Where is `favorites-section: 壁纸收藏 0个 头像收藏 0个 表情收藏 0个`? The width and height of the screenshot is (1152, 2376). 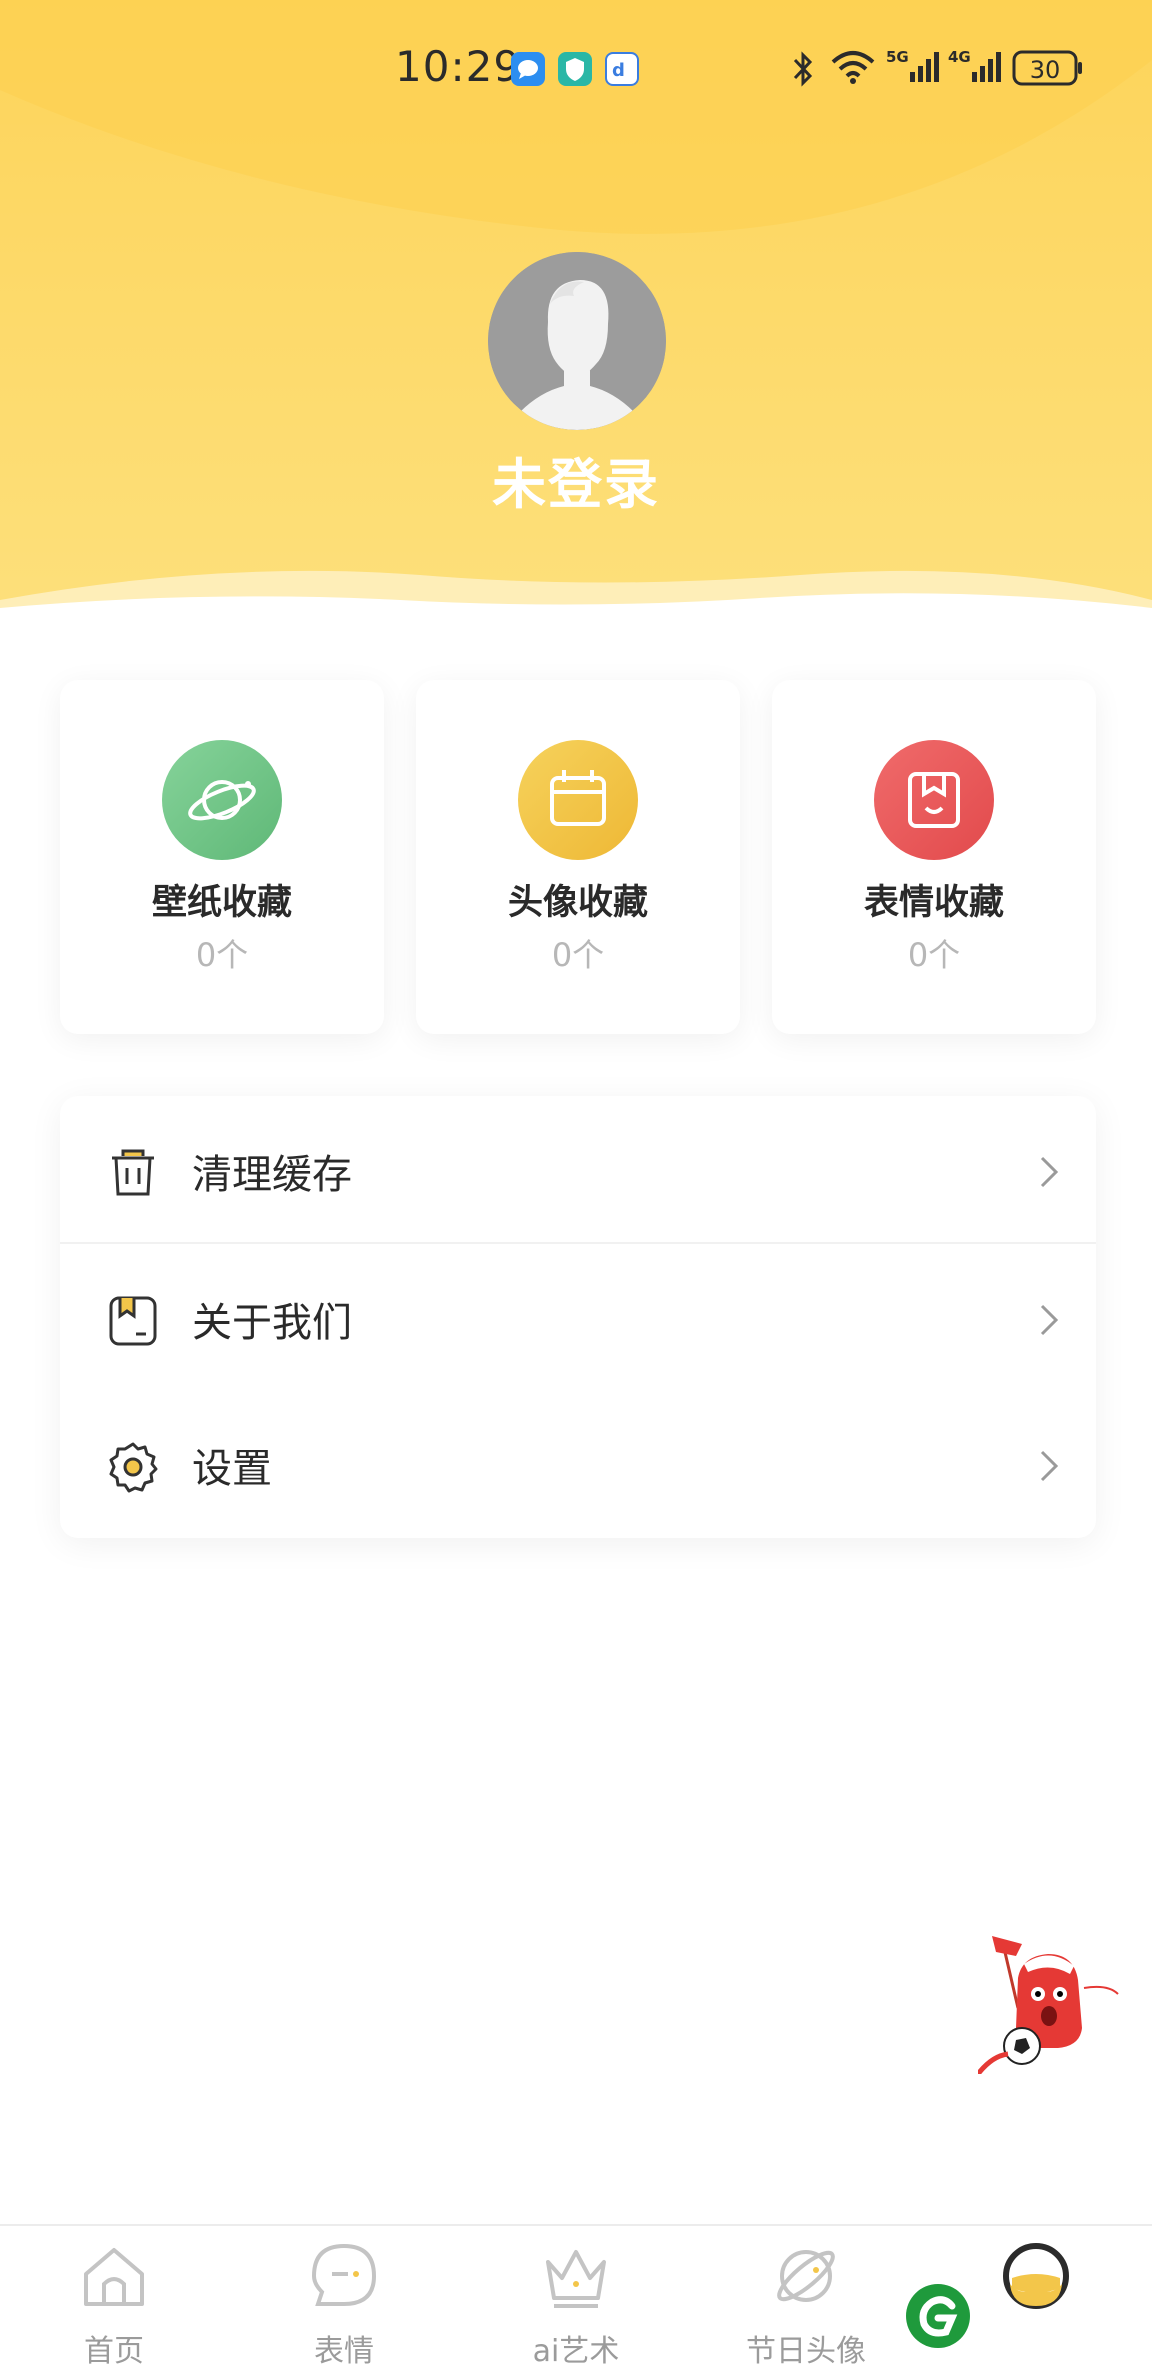
favorites-section: 壁纸收藏 0个 头像收藏 0个 表情收藏 0个 is located at coordinates (578, 857).